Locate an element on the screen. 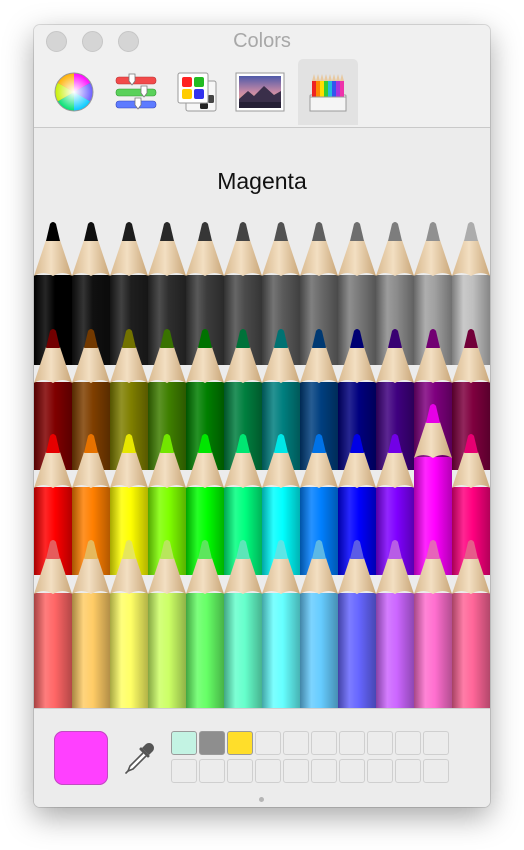 The height and width of the screenshot is (850, 524). favorite-swatches is located at coordinates (310, 757).